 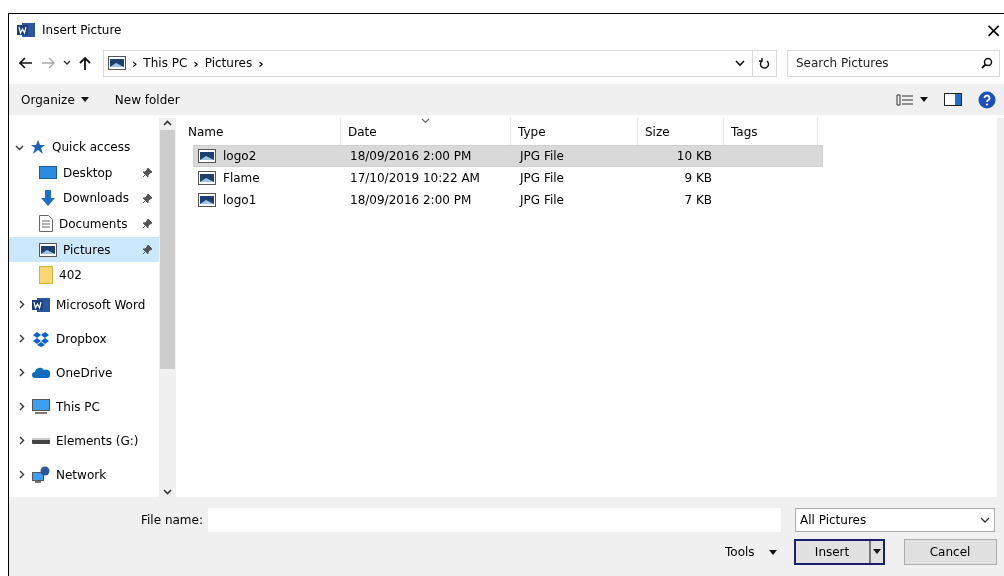 What do you see at coordinates (839, 552) in the screenshot?
I see `insert-button: Insert` at bounding box center [839, 552].